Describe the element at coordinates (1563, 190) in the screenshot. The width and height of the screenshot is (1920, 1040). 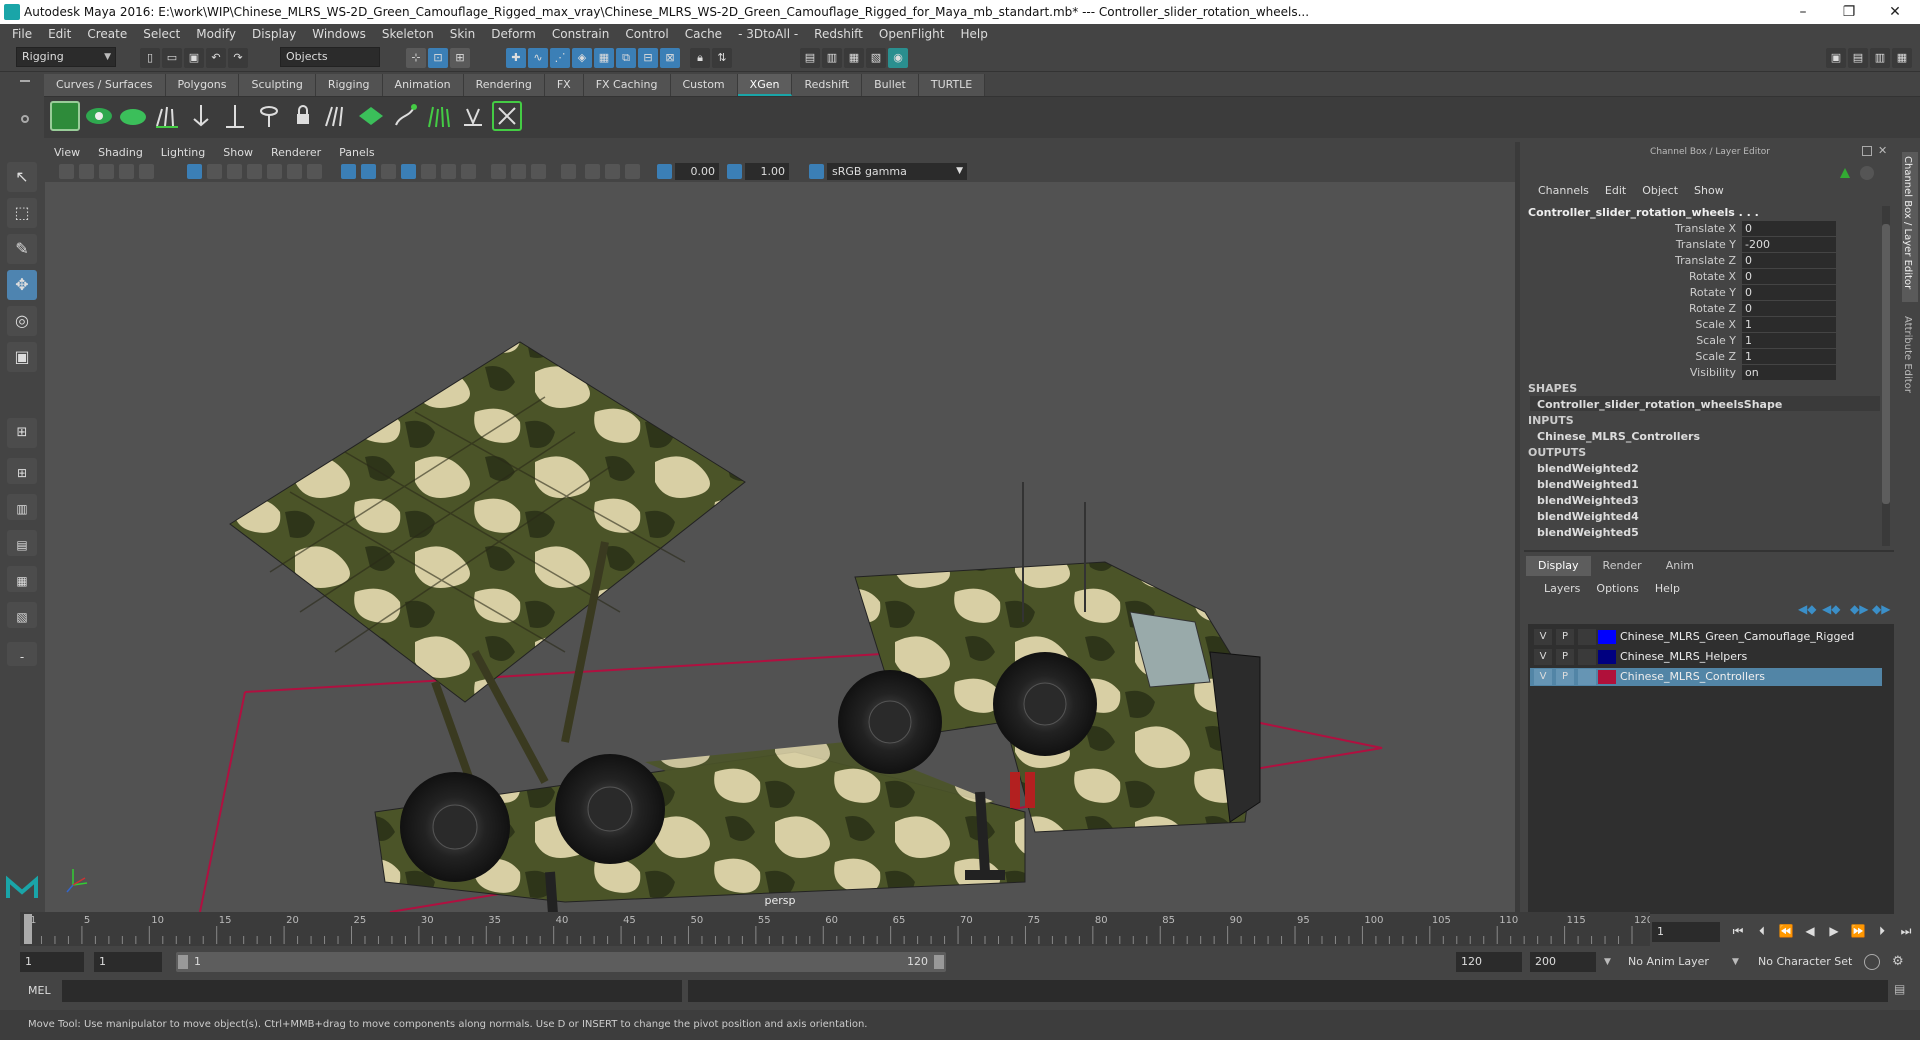
I see `cb-menu-channels: Channels` at that location.